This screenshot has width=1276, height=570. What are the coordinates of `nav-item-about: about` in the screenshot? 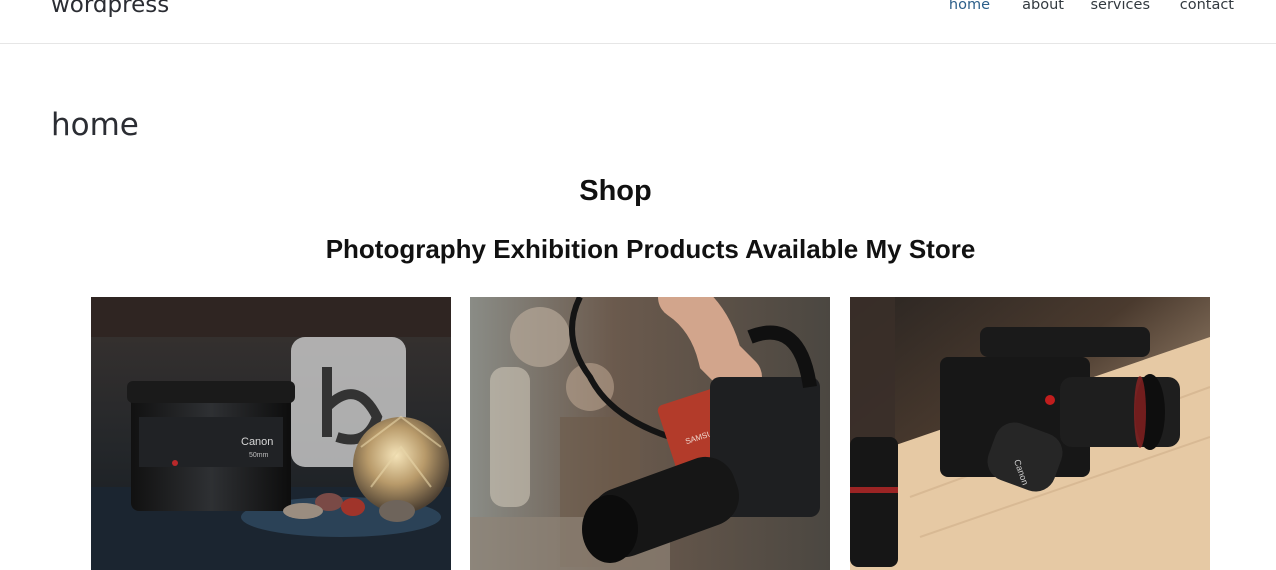 It's located at (1043, 7).